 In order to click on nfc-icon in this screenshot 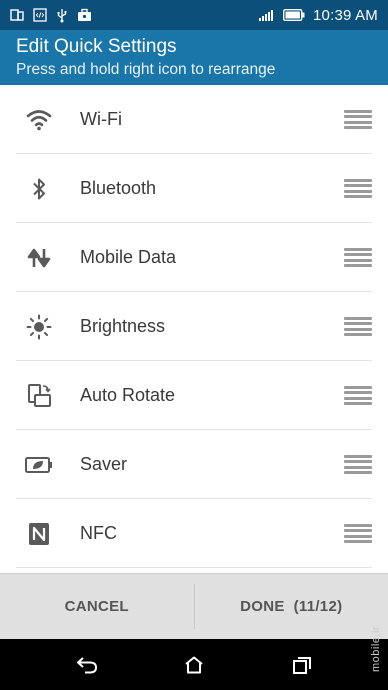, I will do `click(39, 534)`.